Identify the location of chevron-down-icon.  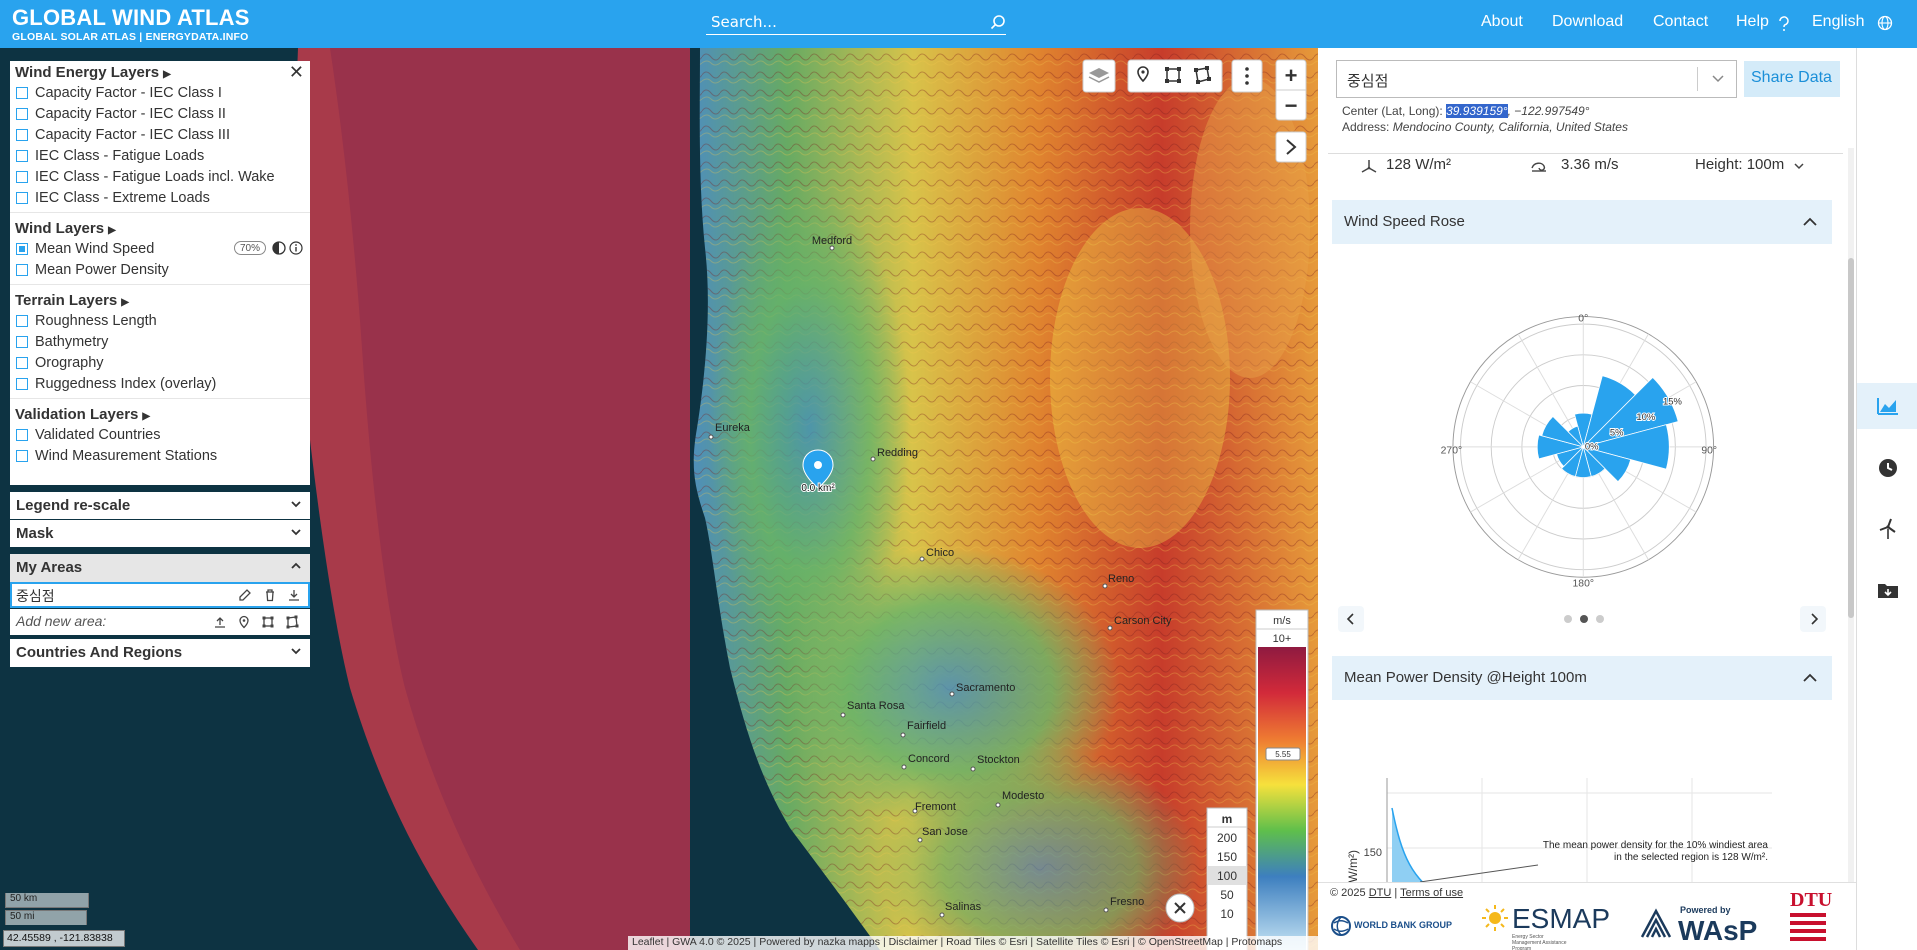
(1799, 166).